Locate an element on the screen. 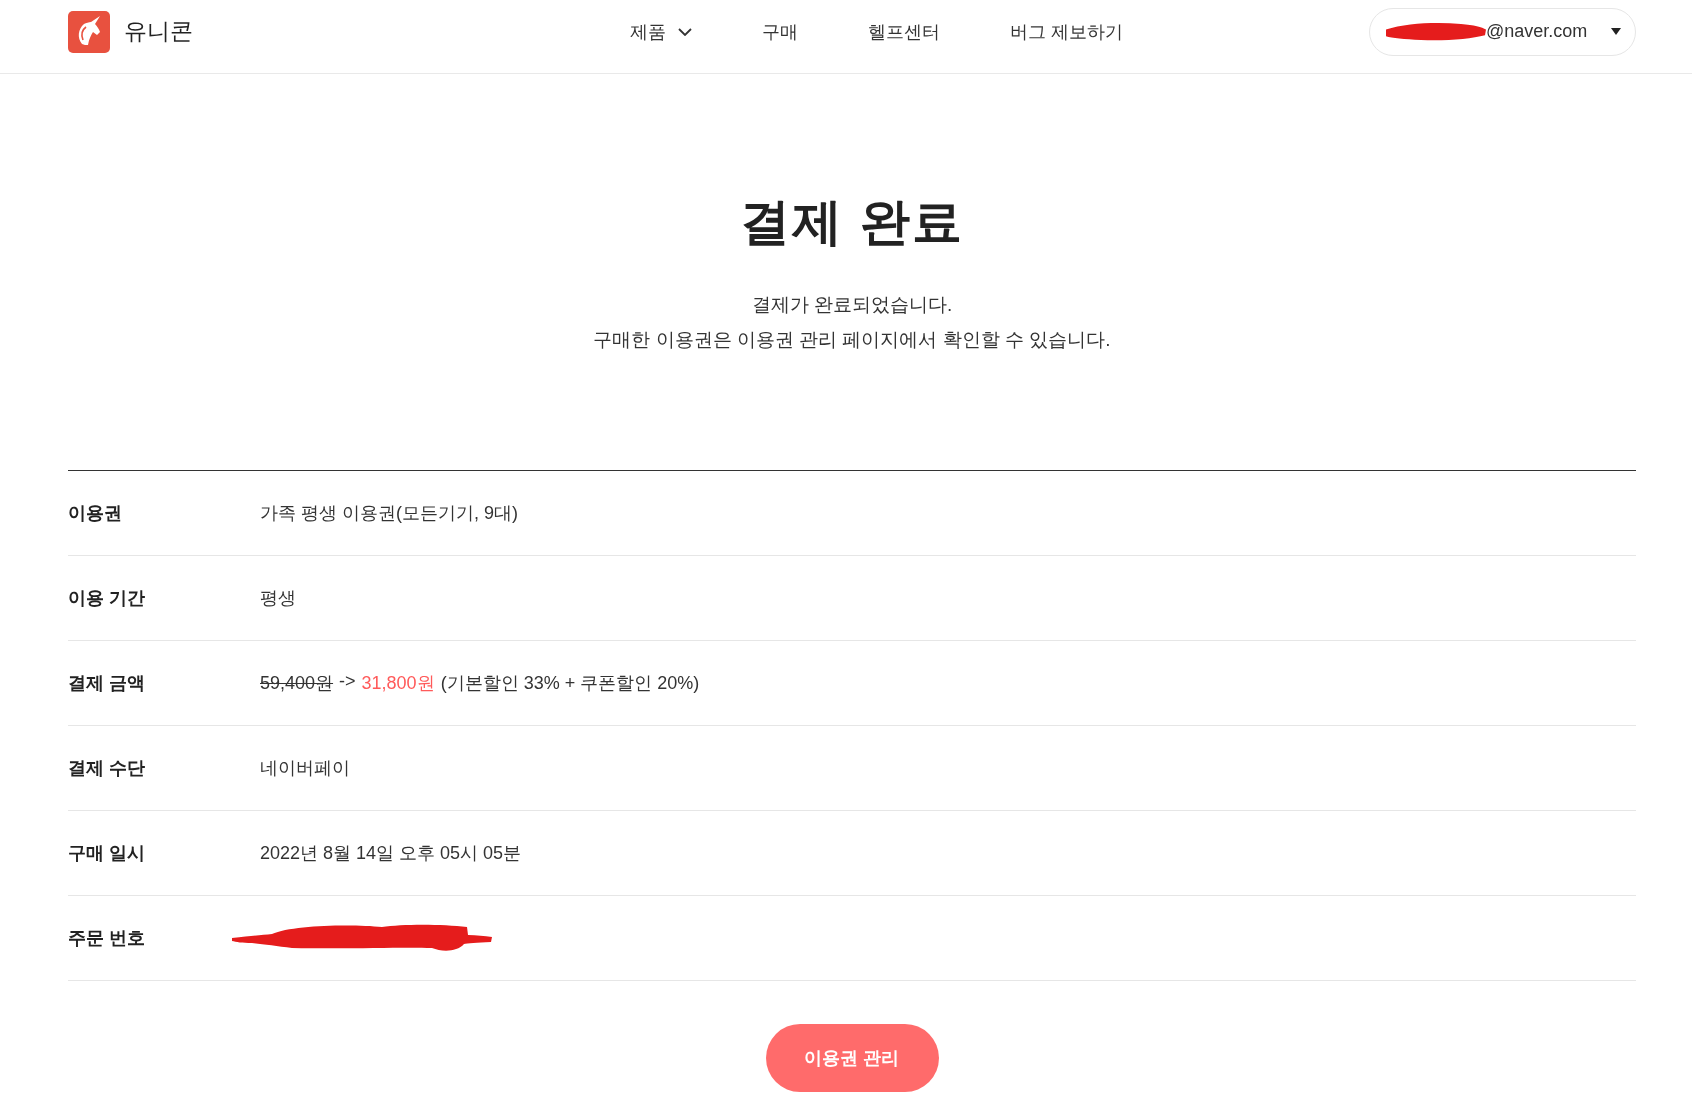  discounted-price: 31,800원 is located at coordinates (398, 683).